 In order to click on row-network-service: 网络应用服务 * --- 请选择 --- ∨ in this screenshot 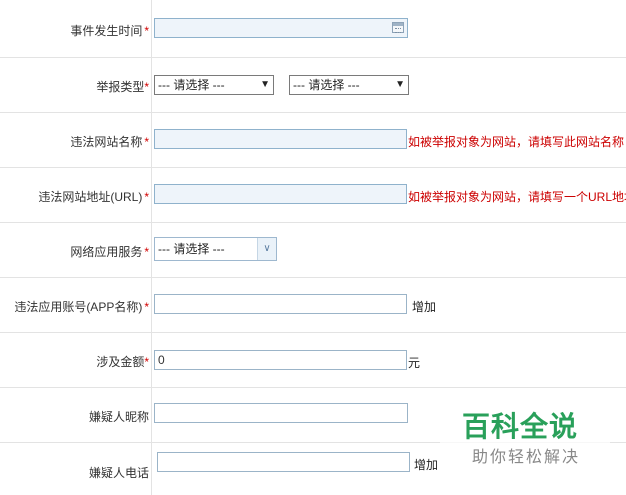, I will do `click(313, 250)`.